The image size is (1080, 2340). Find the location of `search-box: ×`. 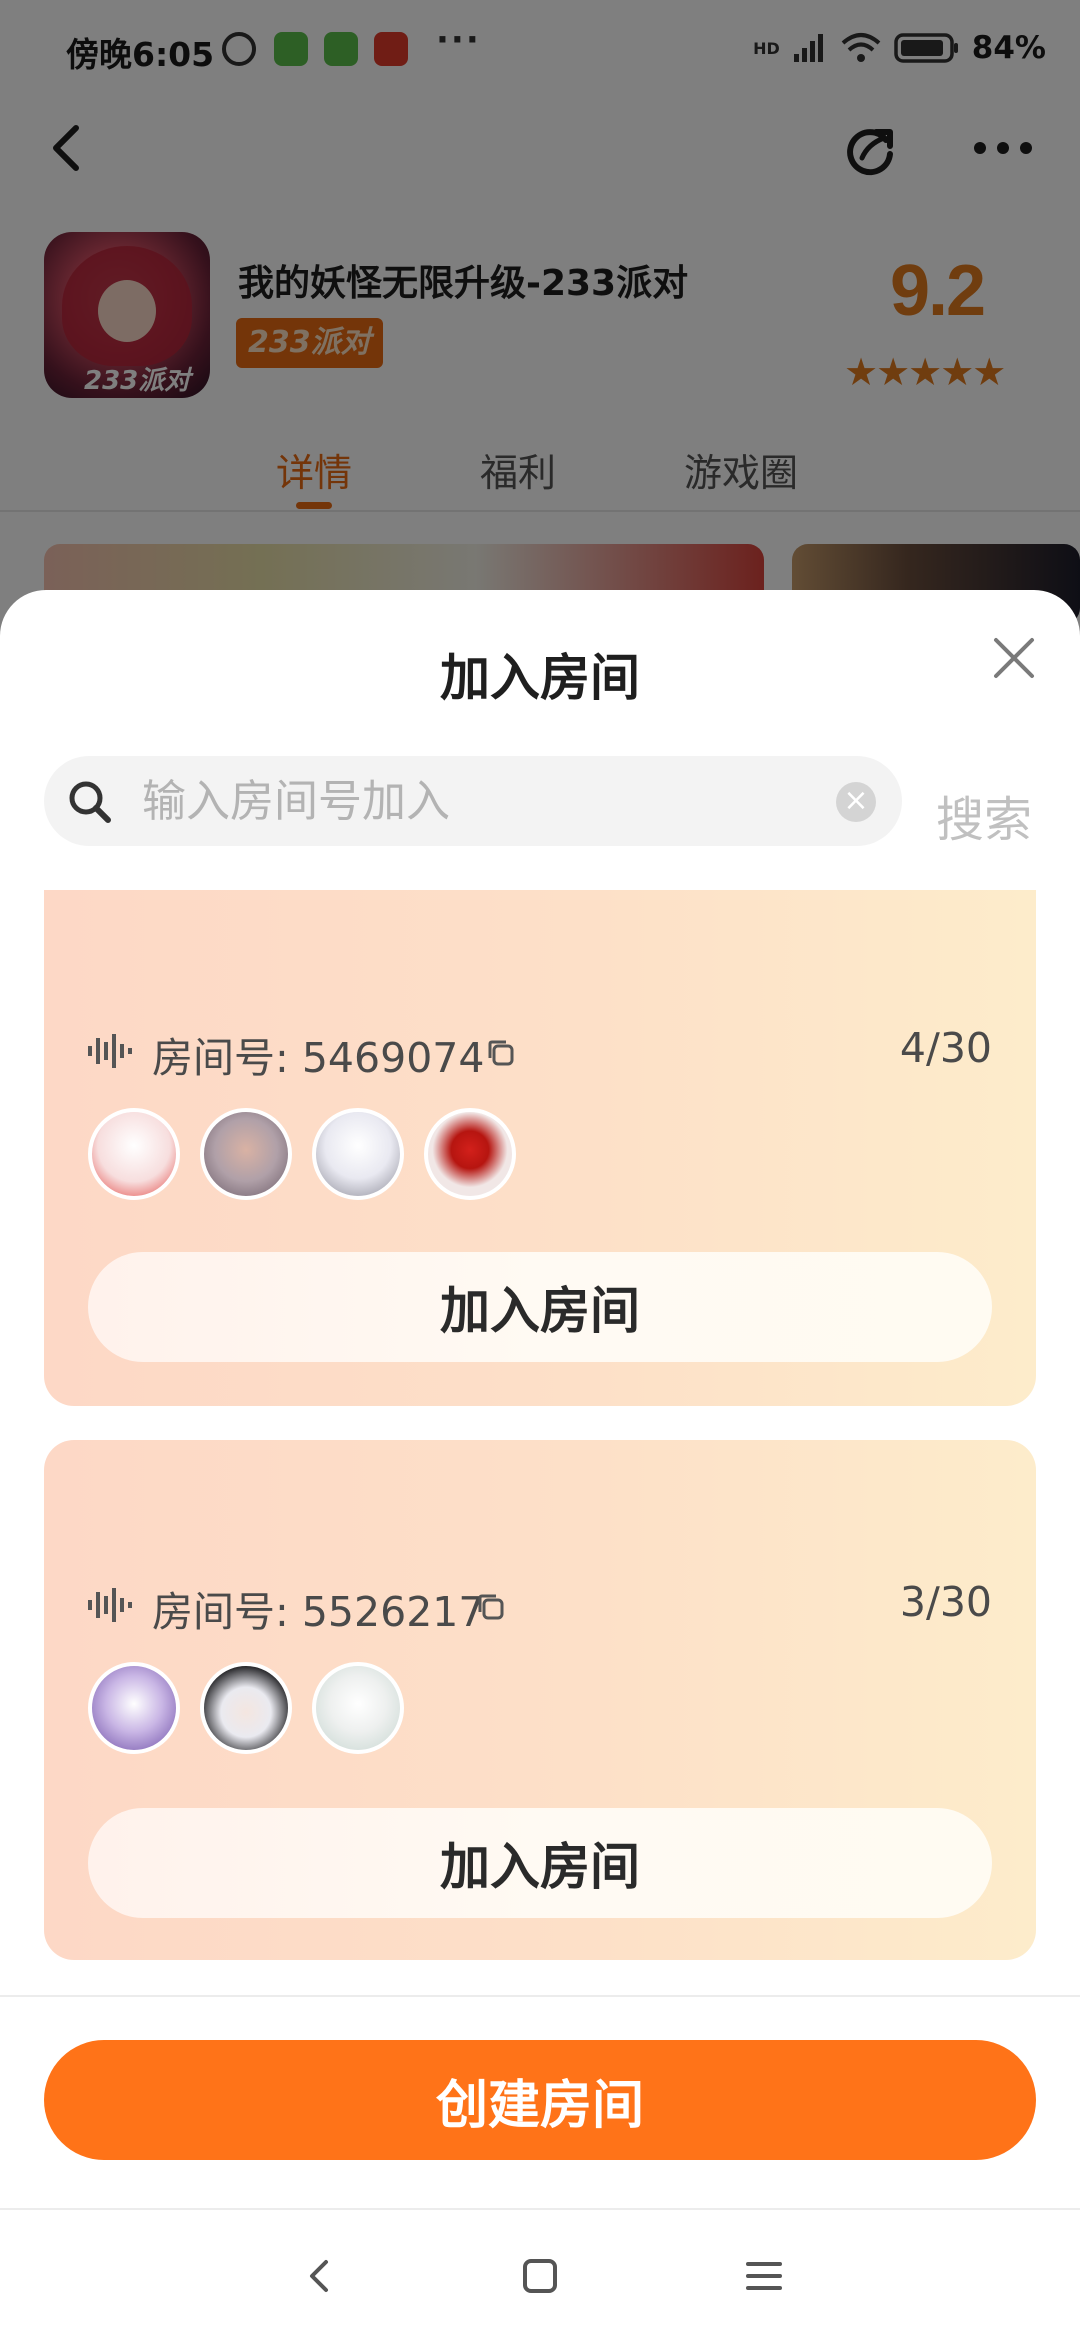

search-box: × is located at coordinates (473, 801).